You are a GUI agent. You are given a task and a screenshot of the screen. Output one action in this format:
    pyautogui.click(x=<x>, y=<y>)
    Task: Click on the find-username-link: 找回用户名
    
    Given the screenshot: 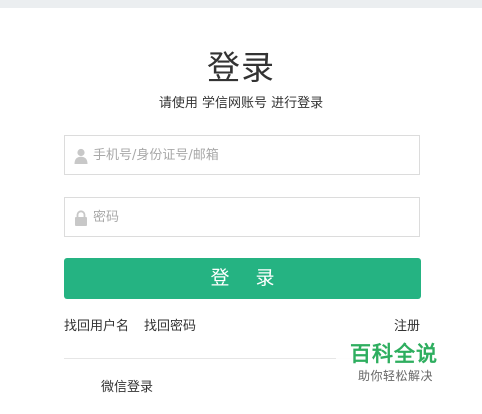 What is the action you would take?
    pyautogui.click(x=96, y=327)
    